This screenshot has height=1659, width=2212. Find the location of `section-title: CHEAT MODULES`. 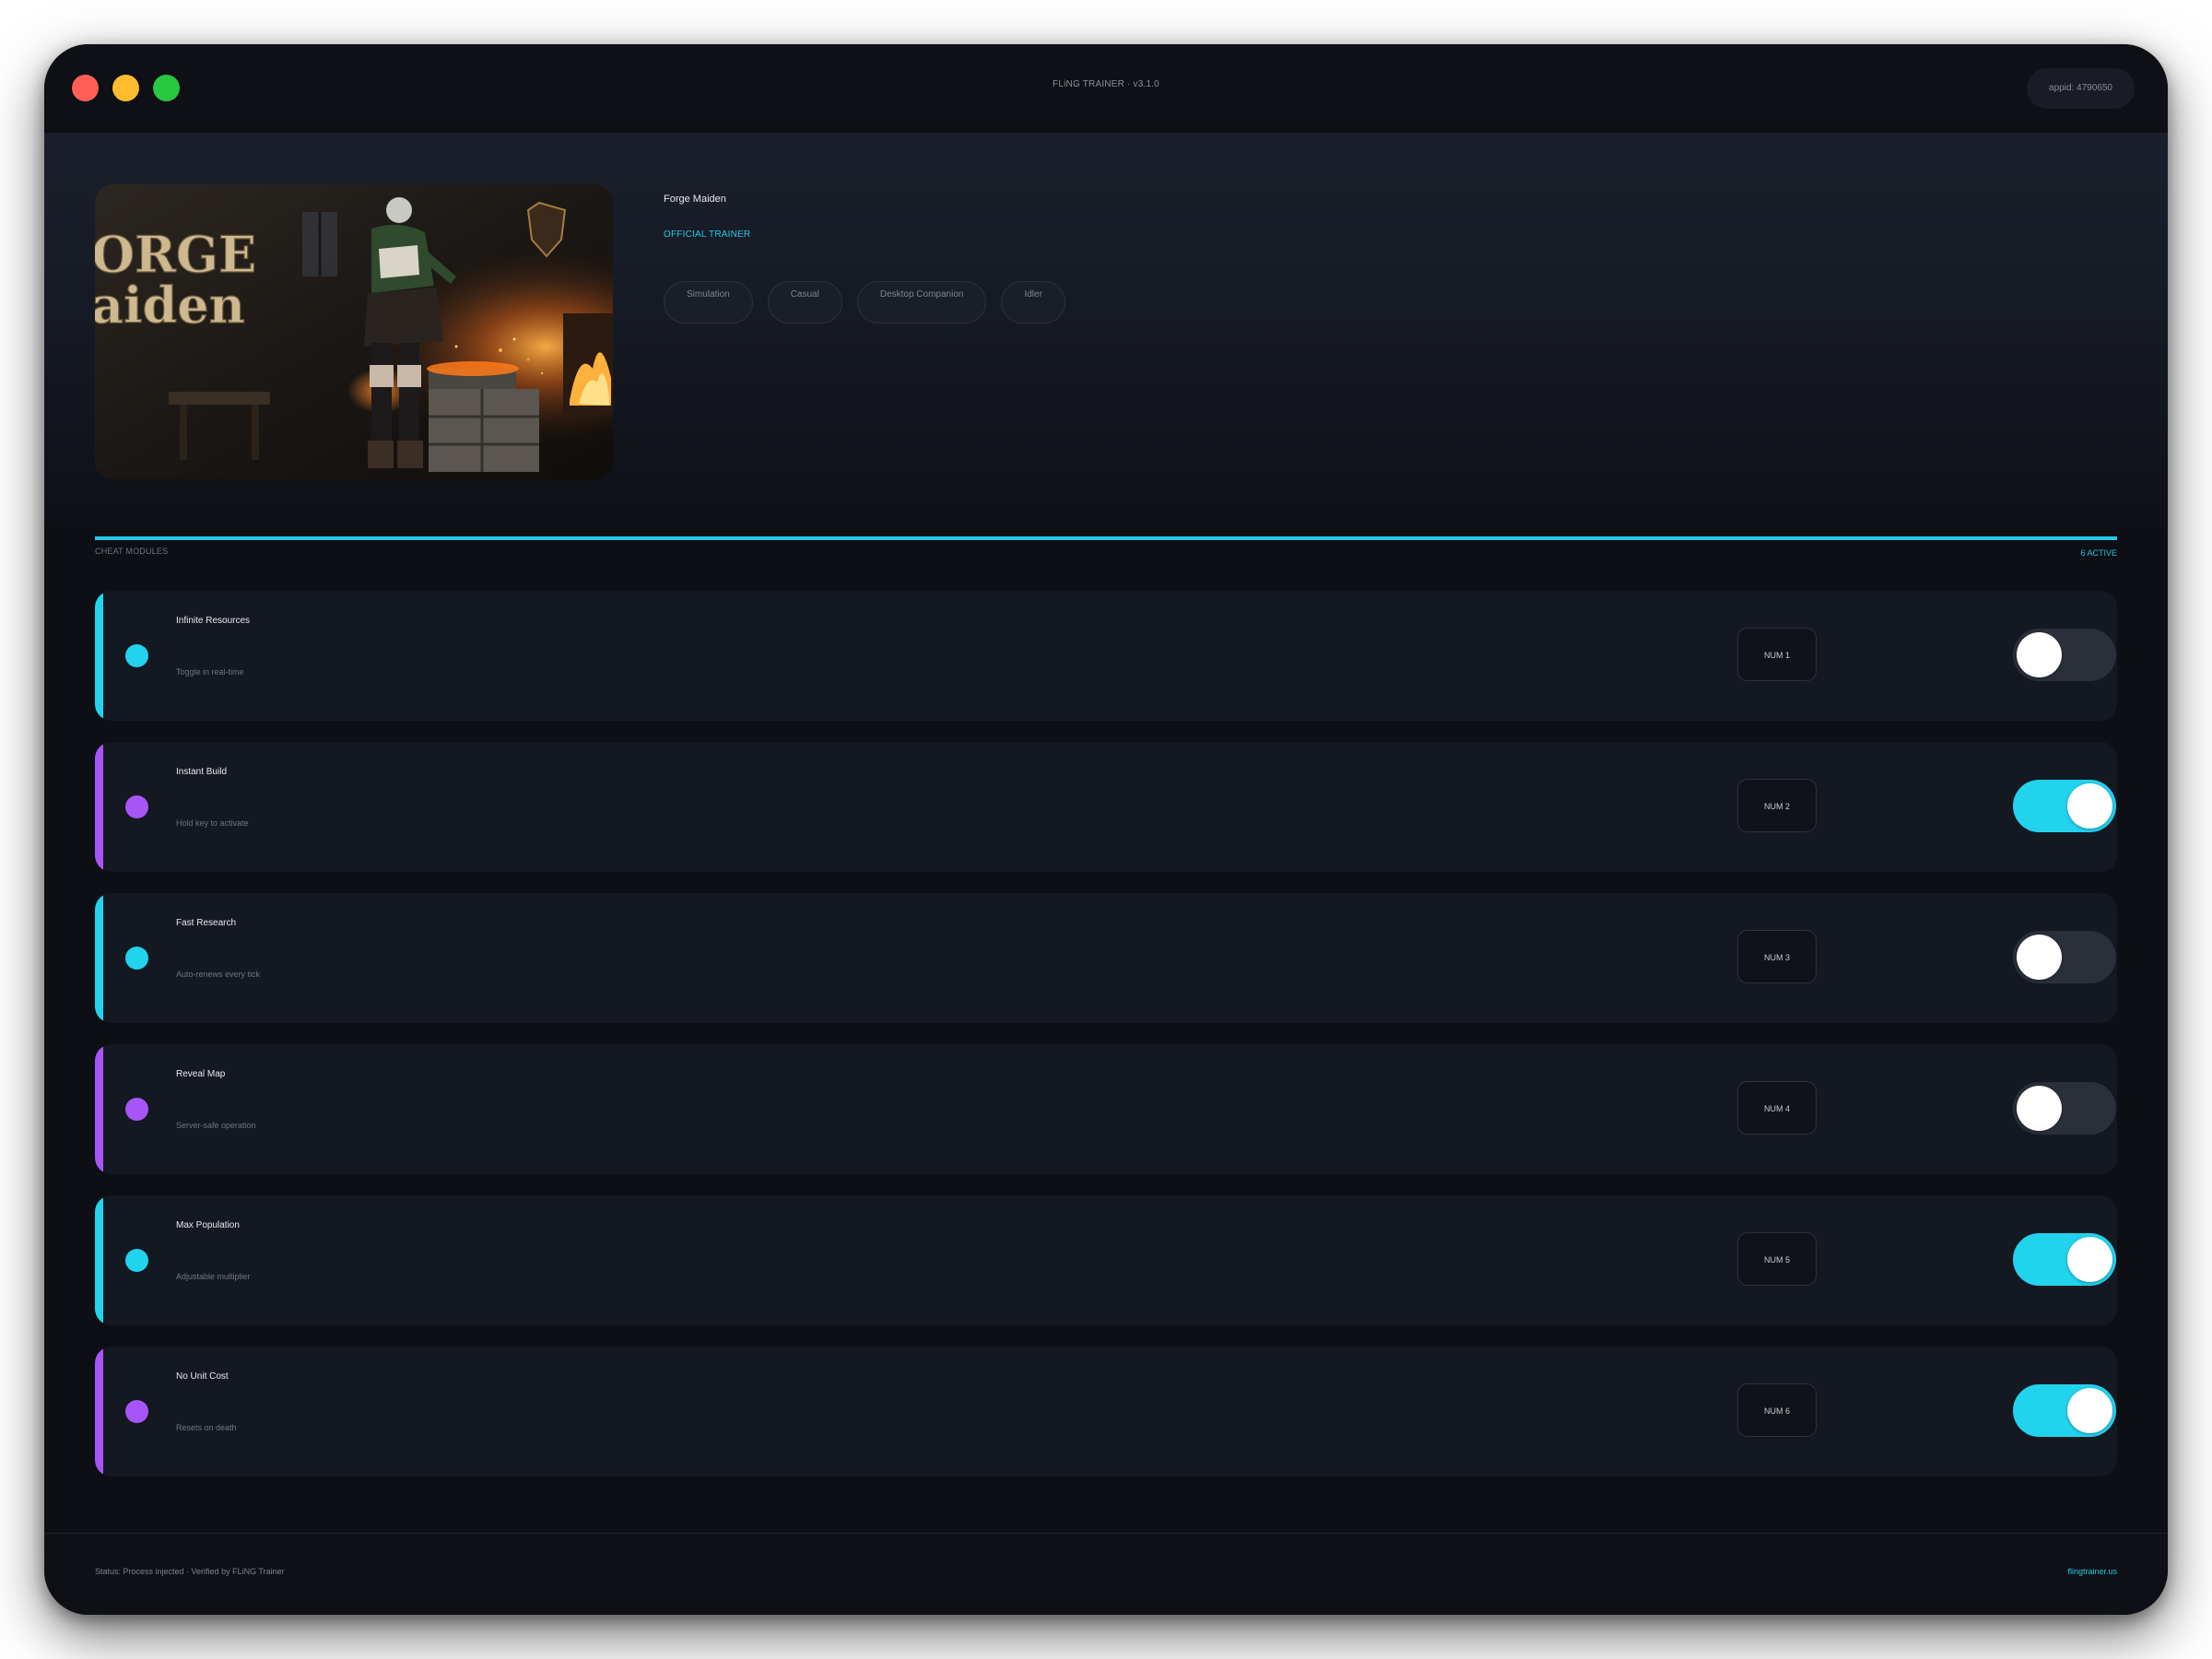

section-title: CHEAT MODULES is located at coordinates (132, 551).